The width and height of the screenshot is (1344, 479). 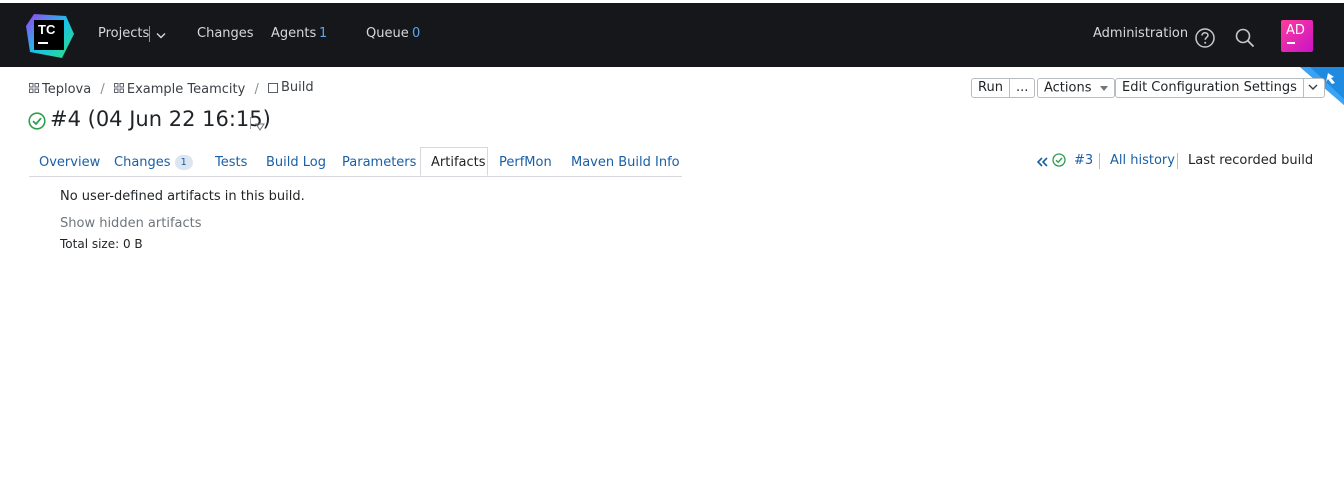 What do you see at coordinates (297, 87) in the screenshot?
I see `breadcrumb-label: Build` at bounding box center [297, 87].